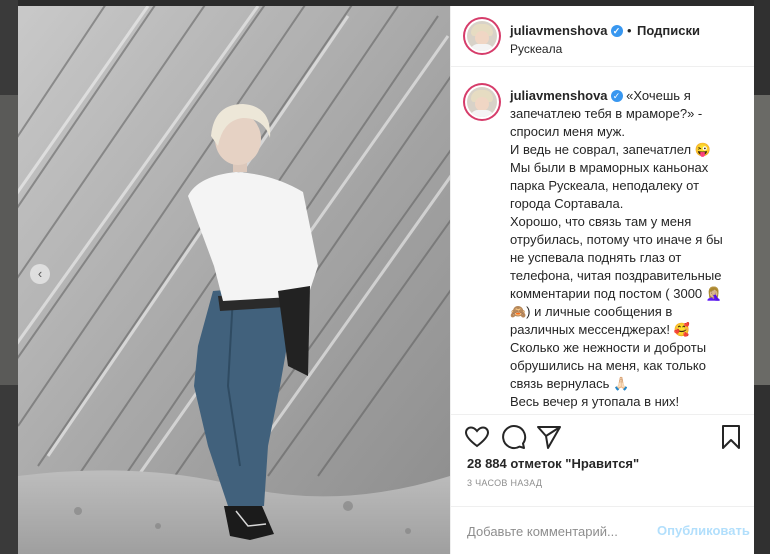  Describe the element at coordinates (482, 102) in the screenshot. I see `caption-avatar` at that location.